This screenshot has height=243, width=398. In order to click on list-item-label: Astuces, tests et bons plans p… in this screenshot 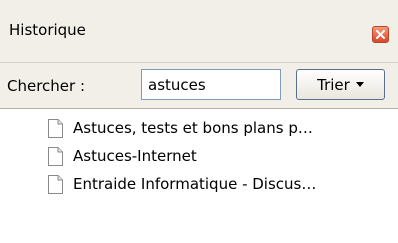, I will do `click(193, 128)`.